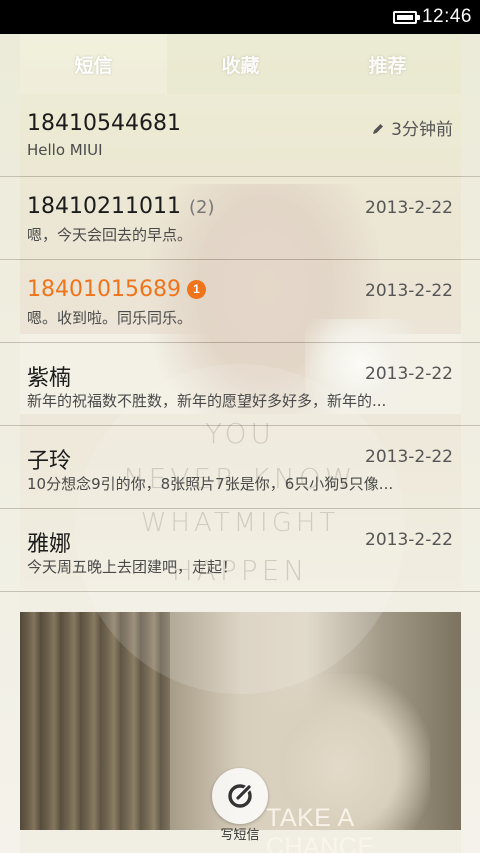 The height and width of the screenshot is (853, 480). I want to click on message-time: 3分钟前, so click(412, 127).